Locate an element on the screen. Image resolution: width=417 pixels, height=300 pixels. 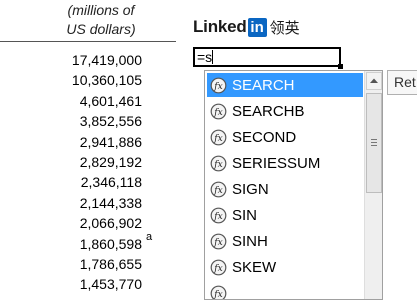
logo-chinese-name: 领英 is located at coordinates (285, 27).